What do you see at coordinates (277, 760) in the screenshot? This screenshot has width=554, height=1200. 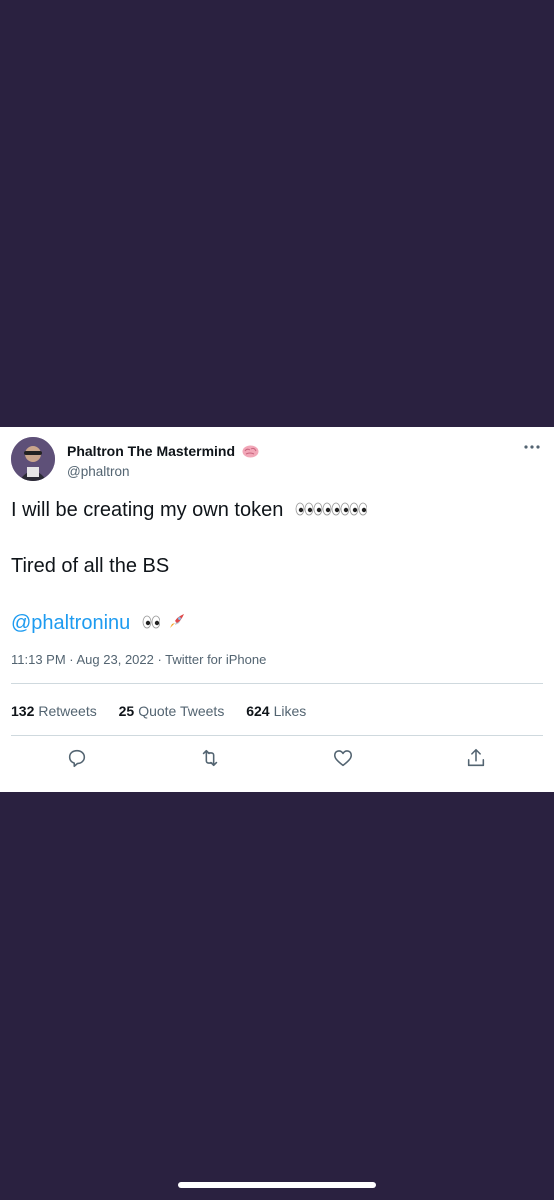 I see `action-bar` at bounding box center [277, 760].